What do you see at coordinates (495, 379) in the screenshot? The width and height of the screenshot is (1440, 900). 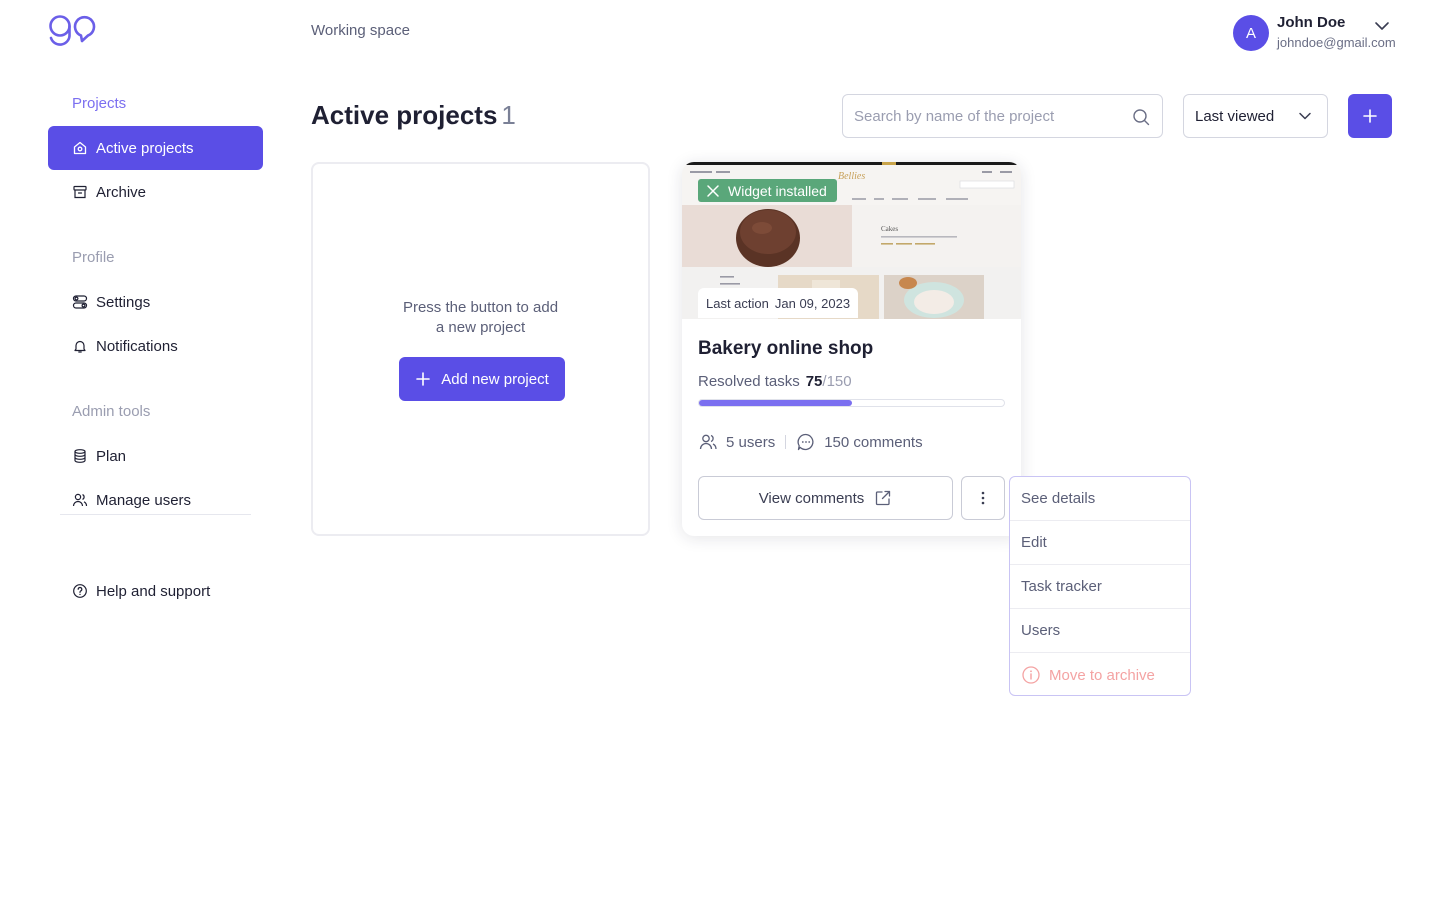 I see `add-new-project-label: Add new project` at bounding box center [495, 379].